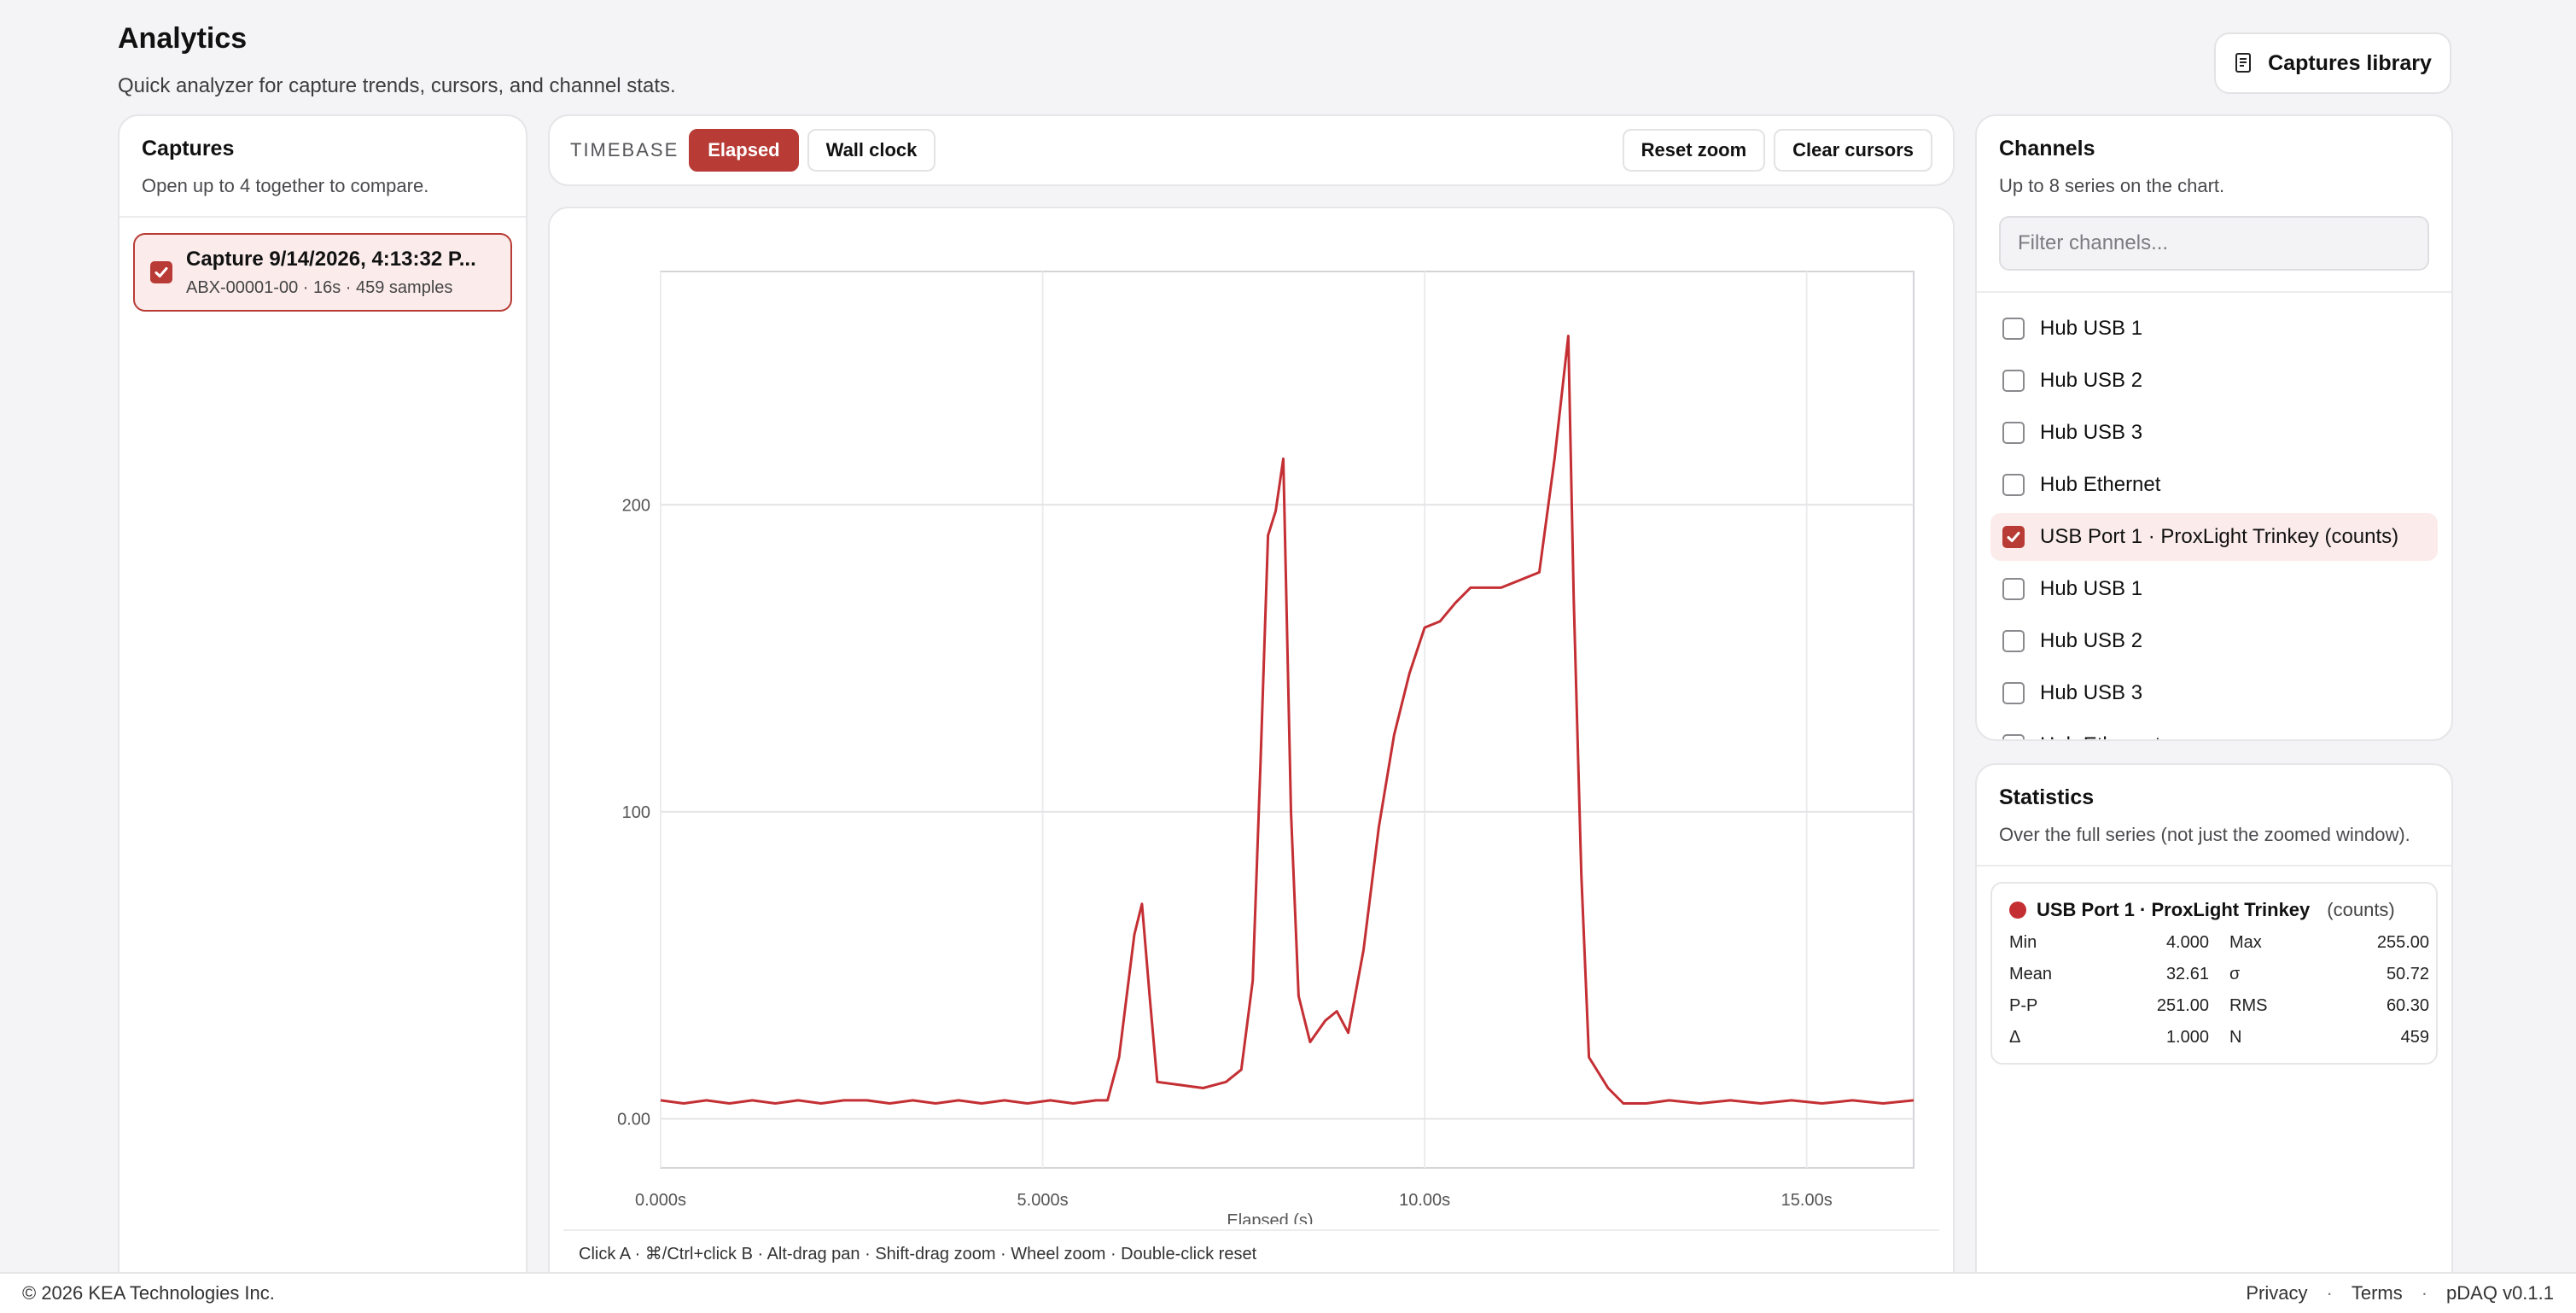  I want to click on stat-value: 4.000, so click(2187, 942).